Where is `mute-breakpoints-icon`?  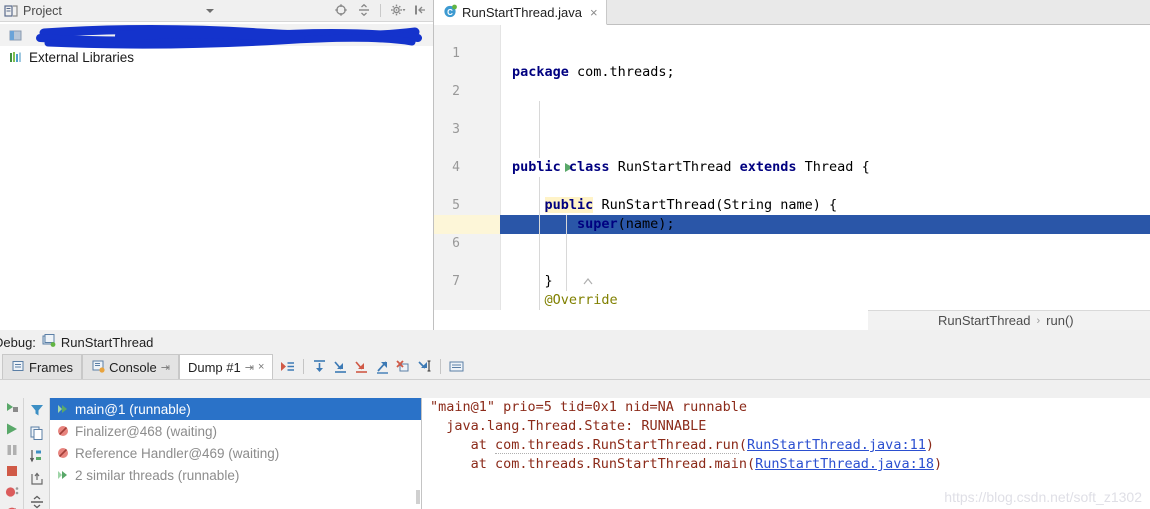 mute-breakpoints-icon is located at coordinates (12, 507).